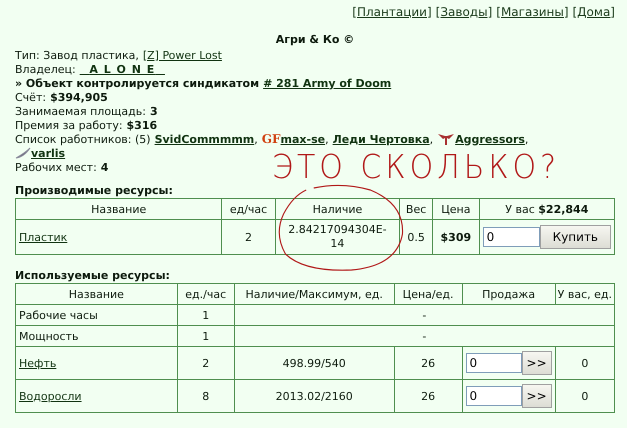 The height and width of the screenshot is (428, 627). I want to click on buy-button: Купить, so click(575, 237).